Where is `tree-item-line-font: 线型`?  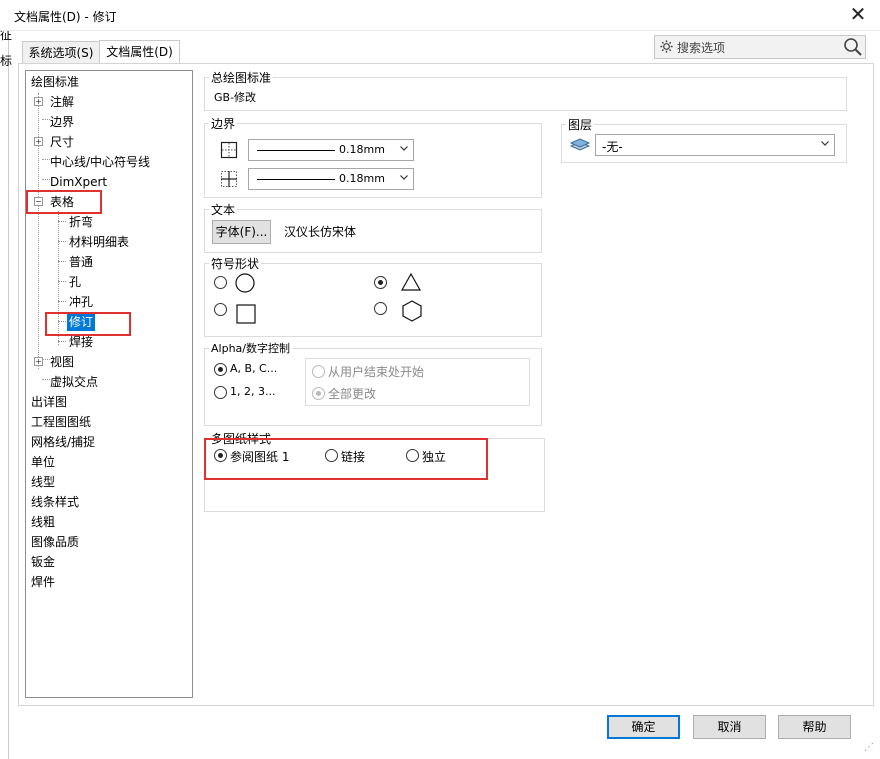 tree-item-line-font: 线型 is located at coordinates (43, 482).